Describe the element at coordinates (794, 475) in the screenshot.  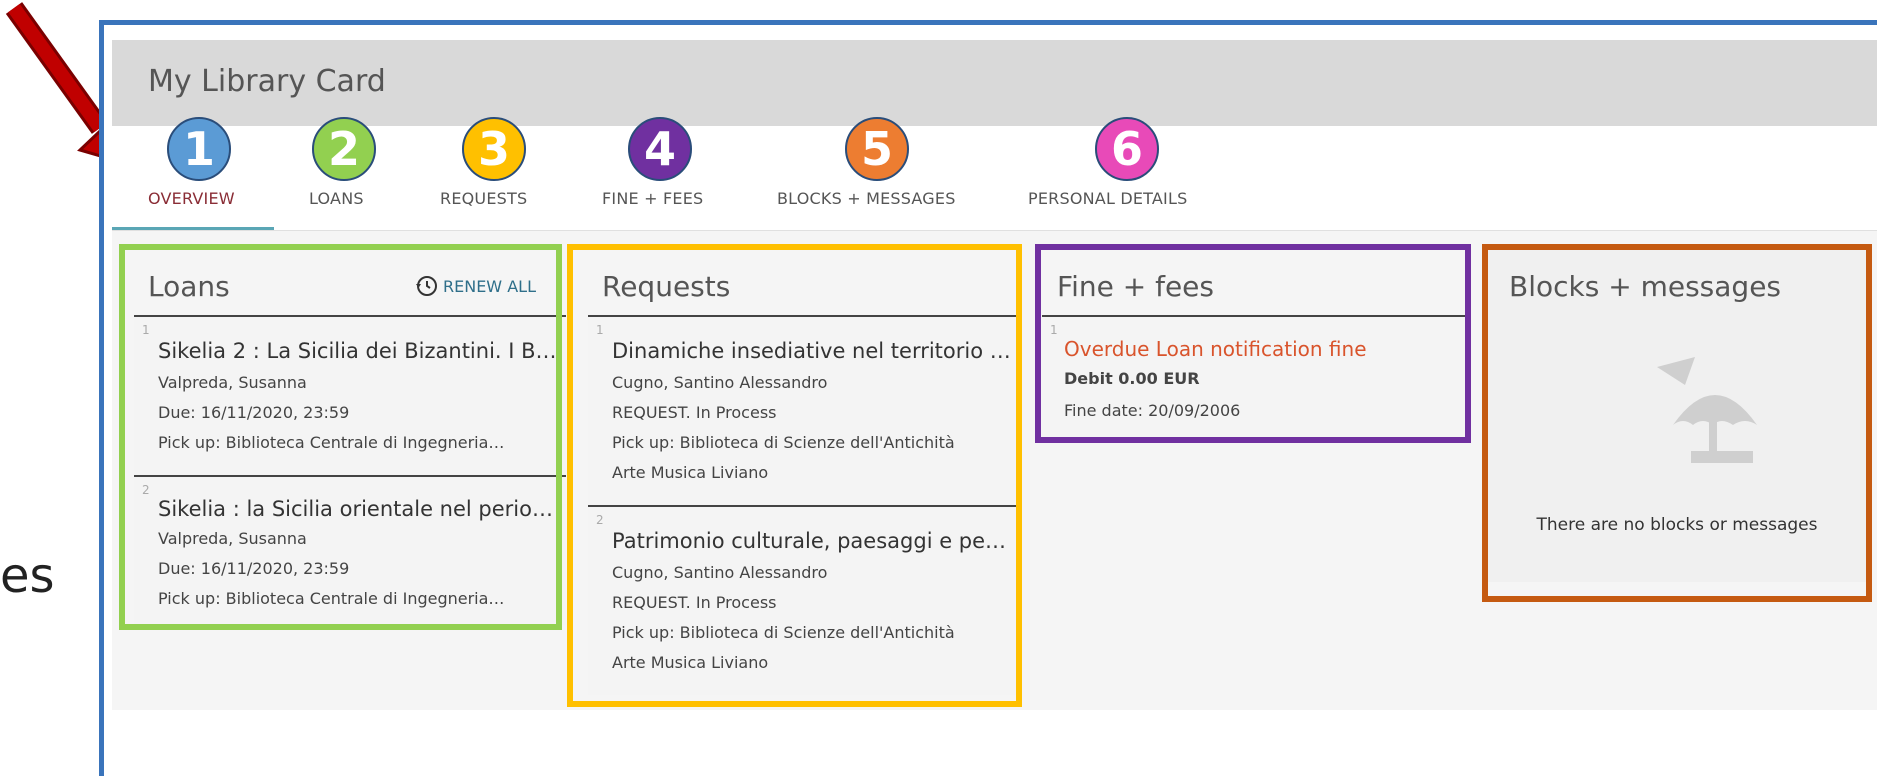
I see `requests-highlight-box` at that location.